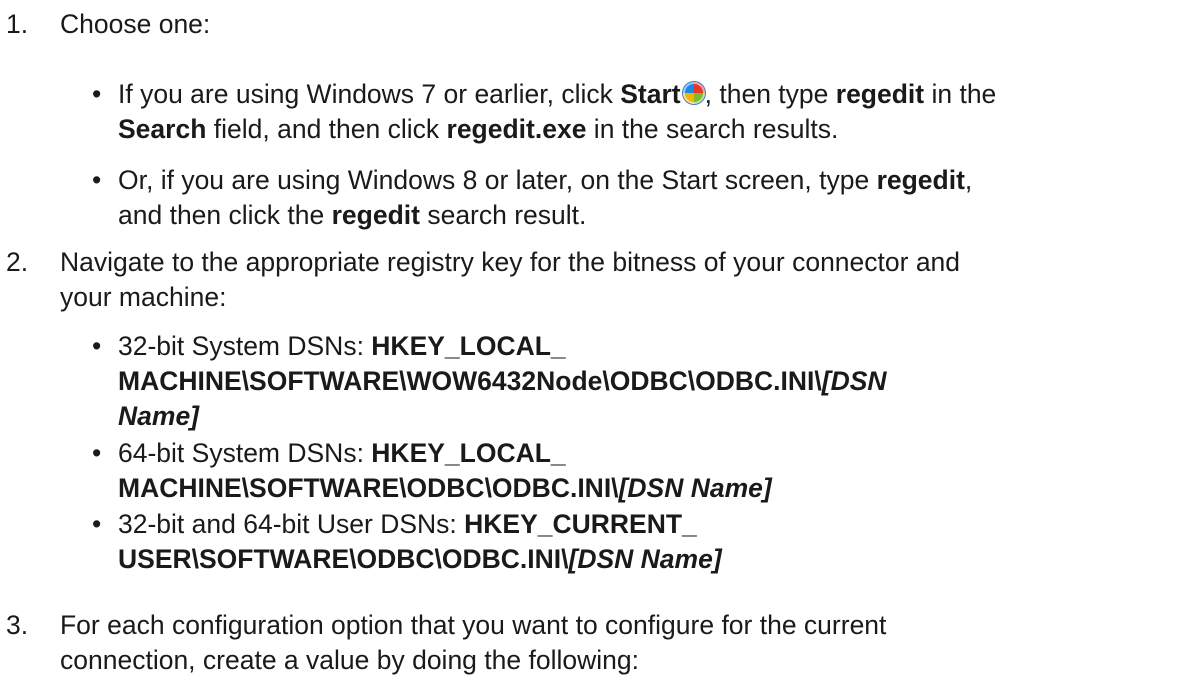  Describe the element at coordinates (17, 262) in the screenshot. I see `step-number: 2.` at that location.